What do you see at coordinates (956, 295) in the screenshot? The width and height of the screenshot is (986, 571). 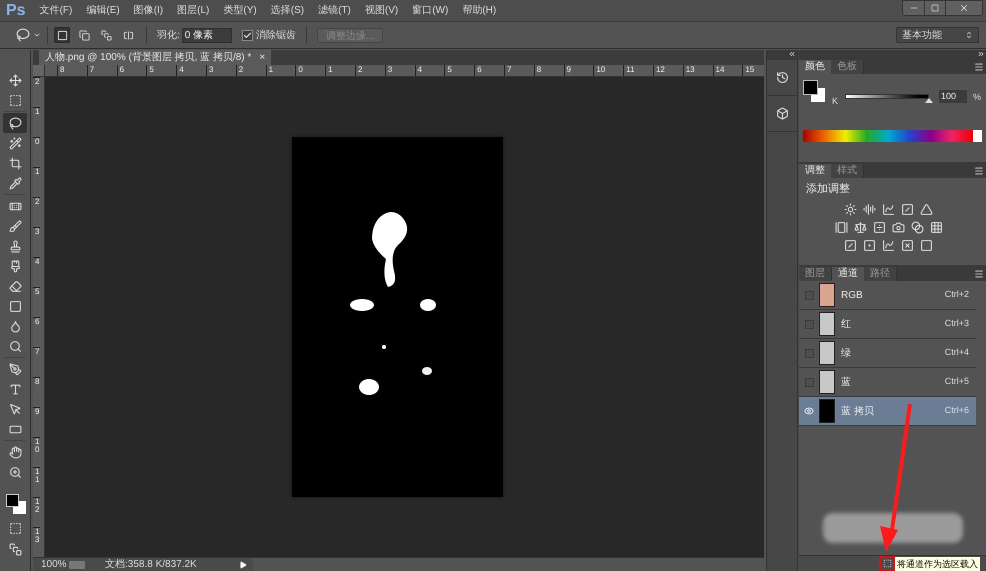 I see `channel-shortcut: Ctrl+2` at bounding box center [956, 295].